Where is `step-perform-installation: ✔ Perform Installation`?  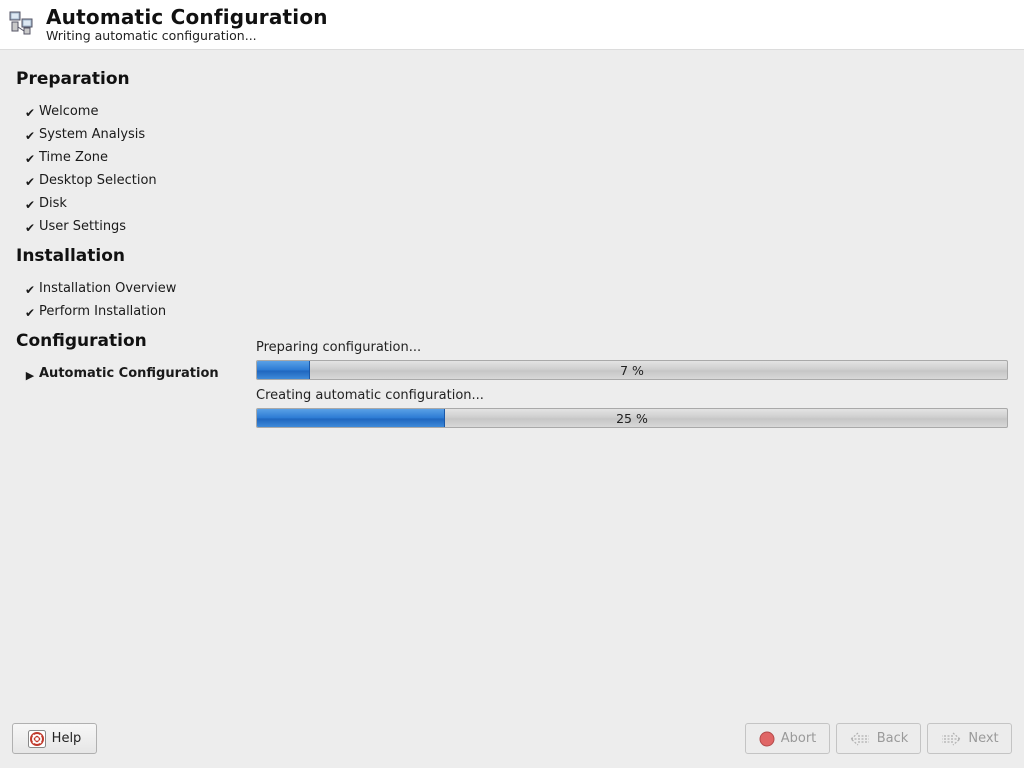
step-perform-installation: ✔ Perform Installation is located at coordinates (94, 311).